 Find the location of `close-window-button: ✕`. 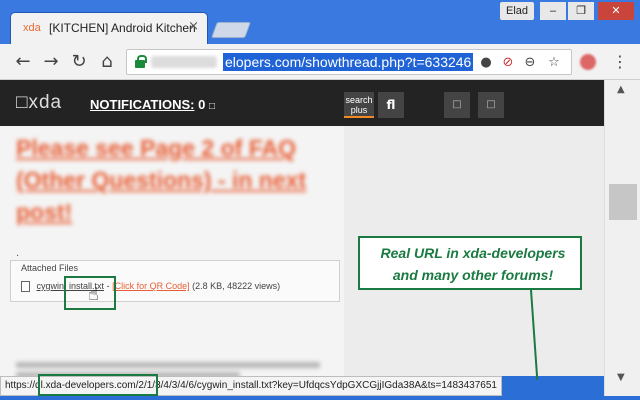

close-window-button: ✕ is located at coordinates (616, 11).